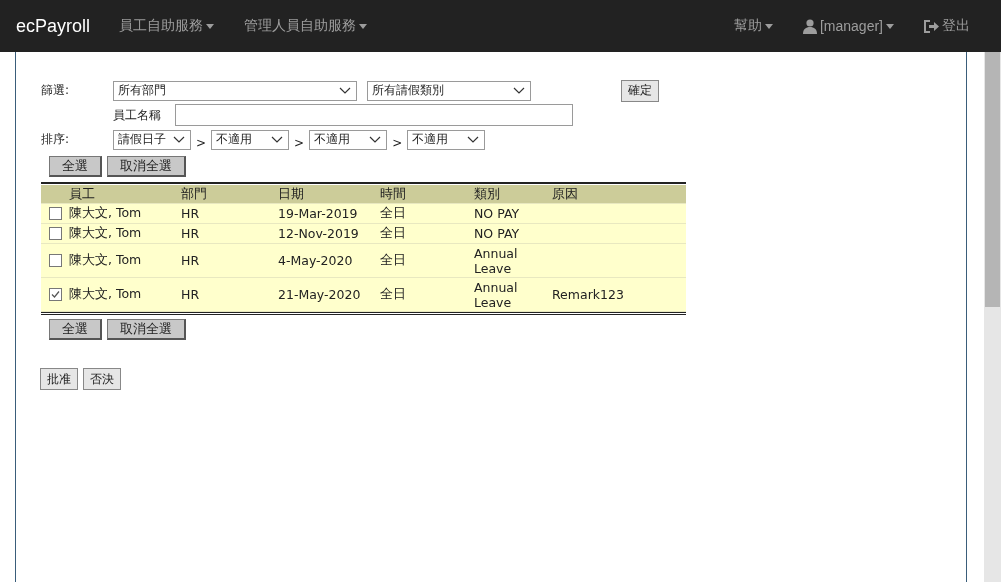 Image resolution: width=1001 pixels, height=582 pixels. I want to click on nav-menu: 幫助, so click(753, 26).